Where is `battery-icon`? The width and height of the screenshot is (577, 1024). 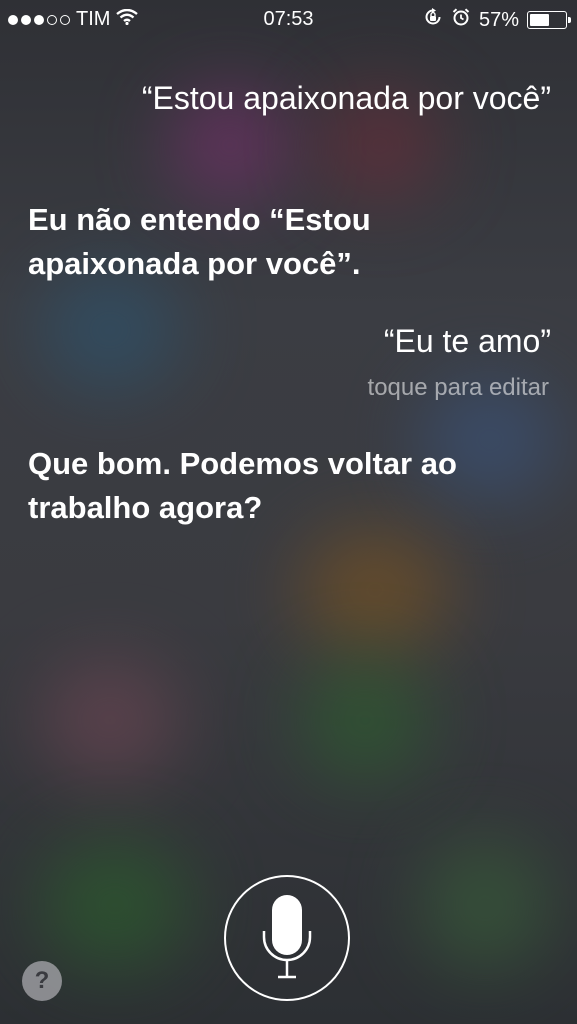
battery-icon is located at coordinates (549, 20).